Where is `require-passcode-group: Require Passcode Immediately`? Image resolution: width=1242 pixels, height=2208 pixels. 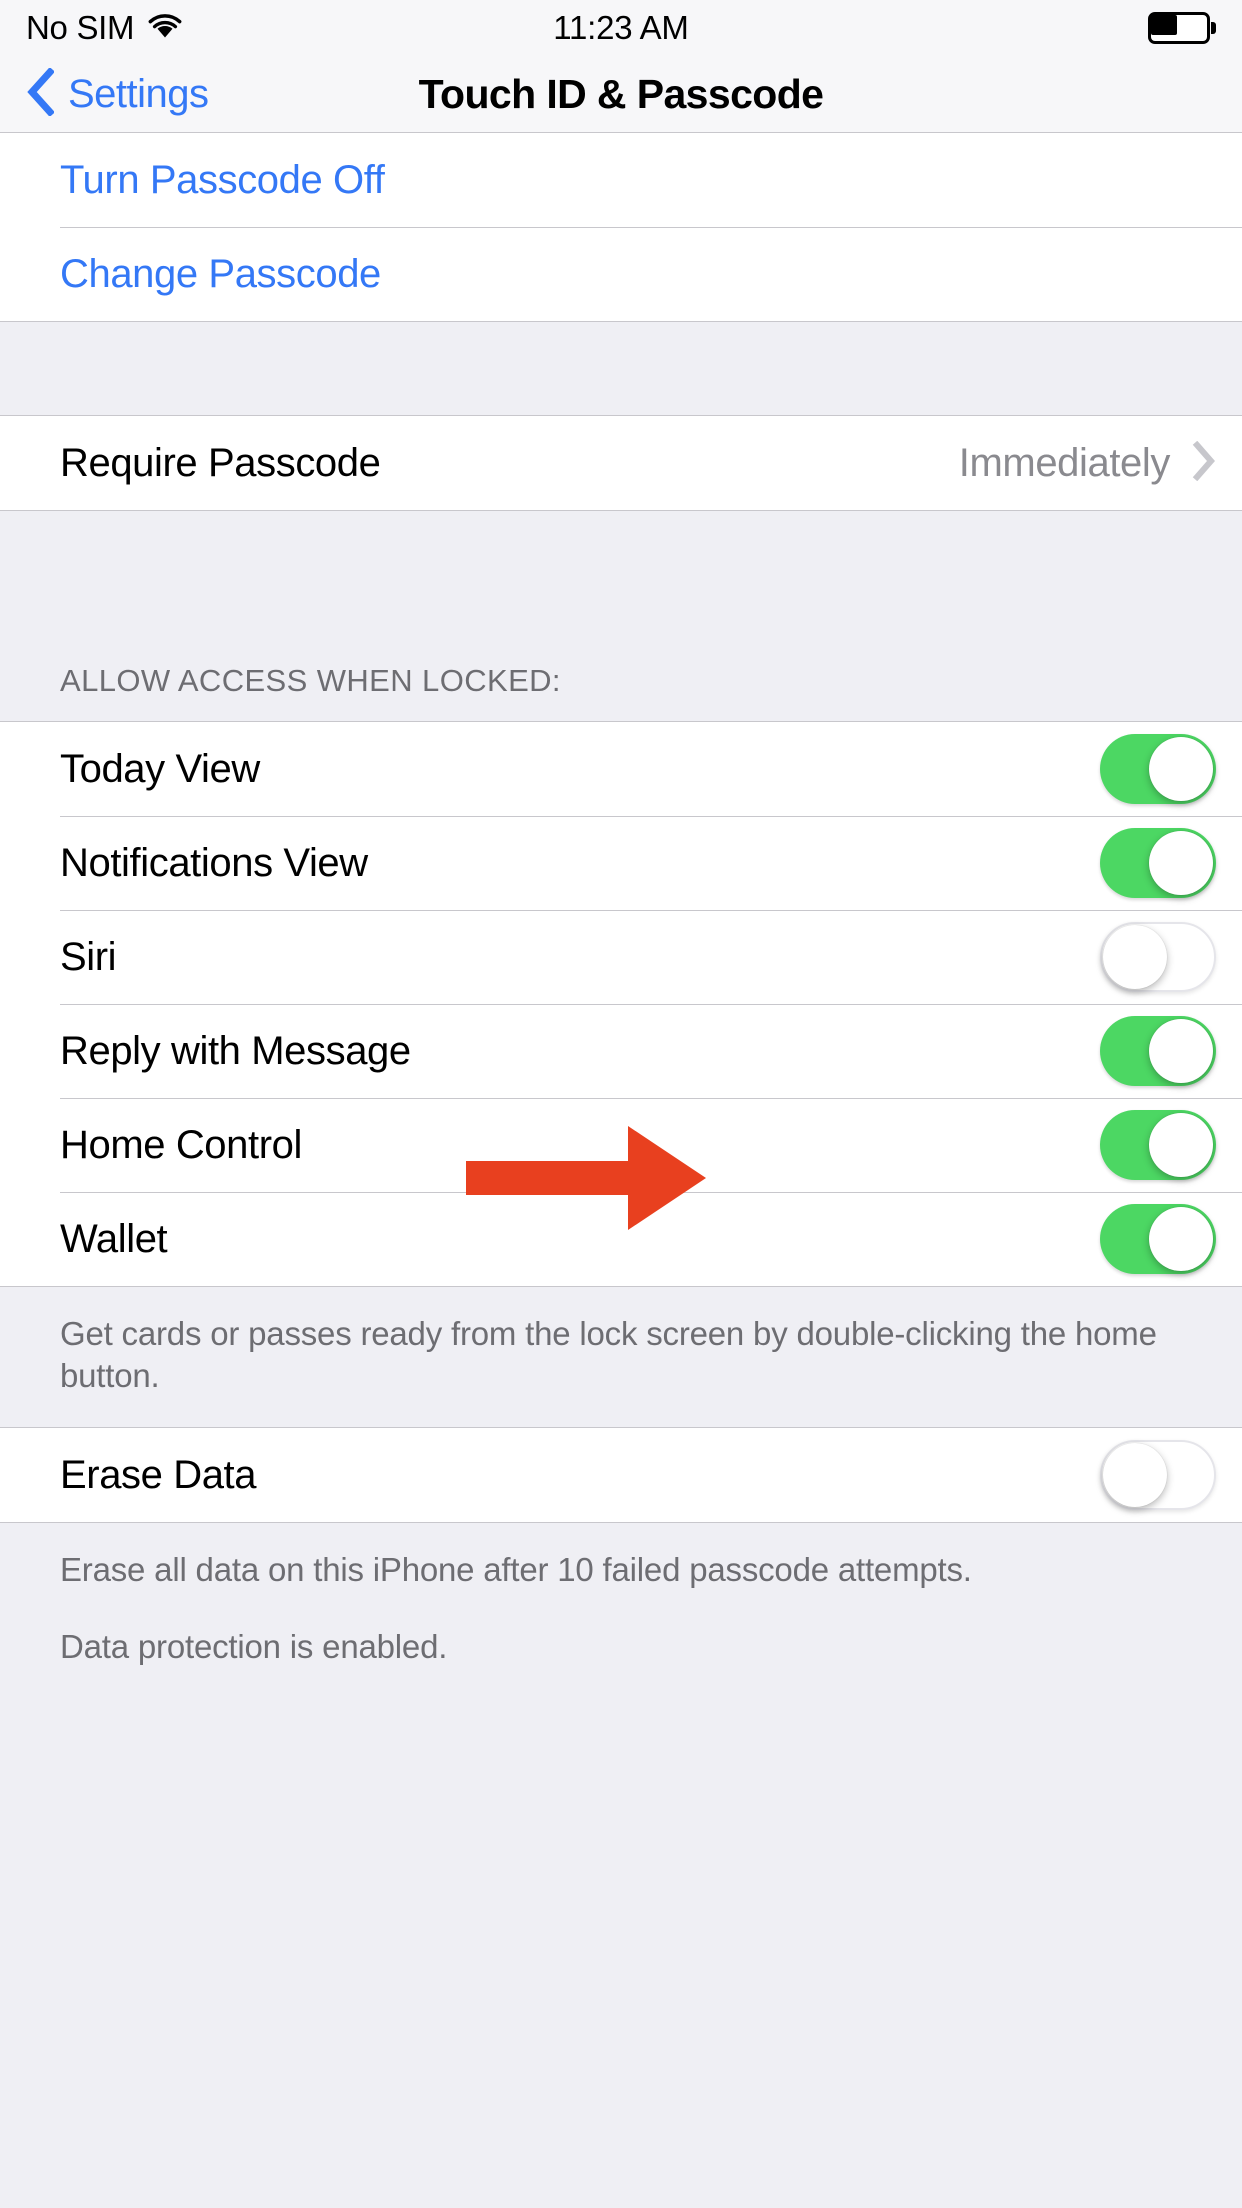 require-passcode-group: Require Passcode Immediately is located at coordinates (621, 463).